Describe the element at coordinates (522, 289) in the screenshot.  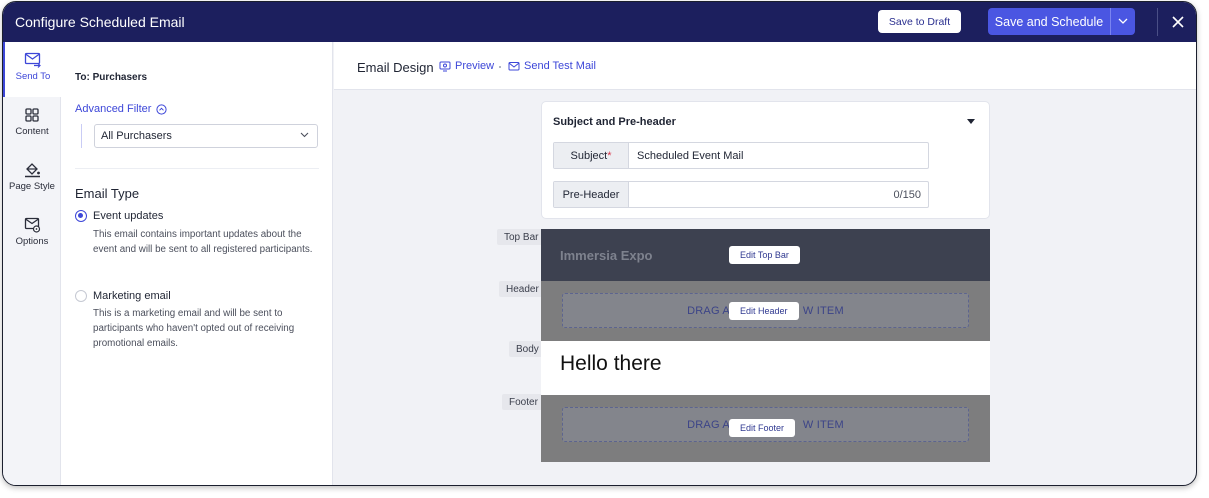
I see `section-tag-header: Header` at that location.